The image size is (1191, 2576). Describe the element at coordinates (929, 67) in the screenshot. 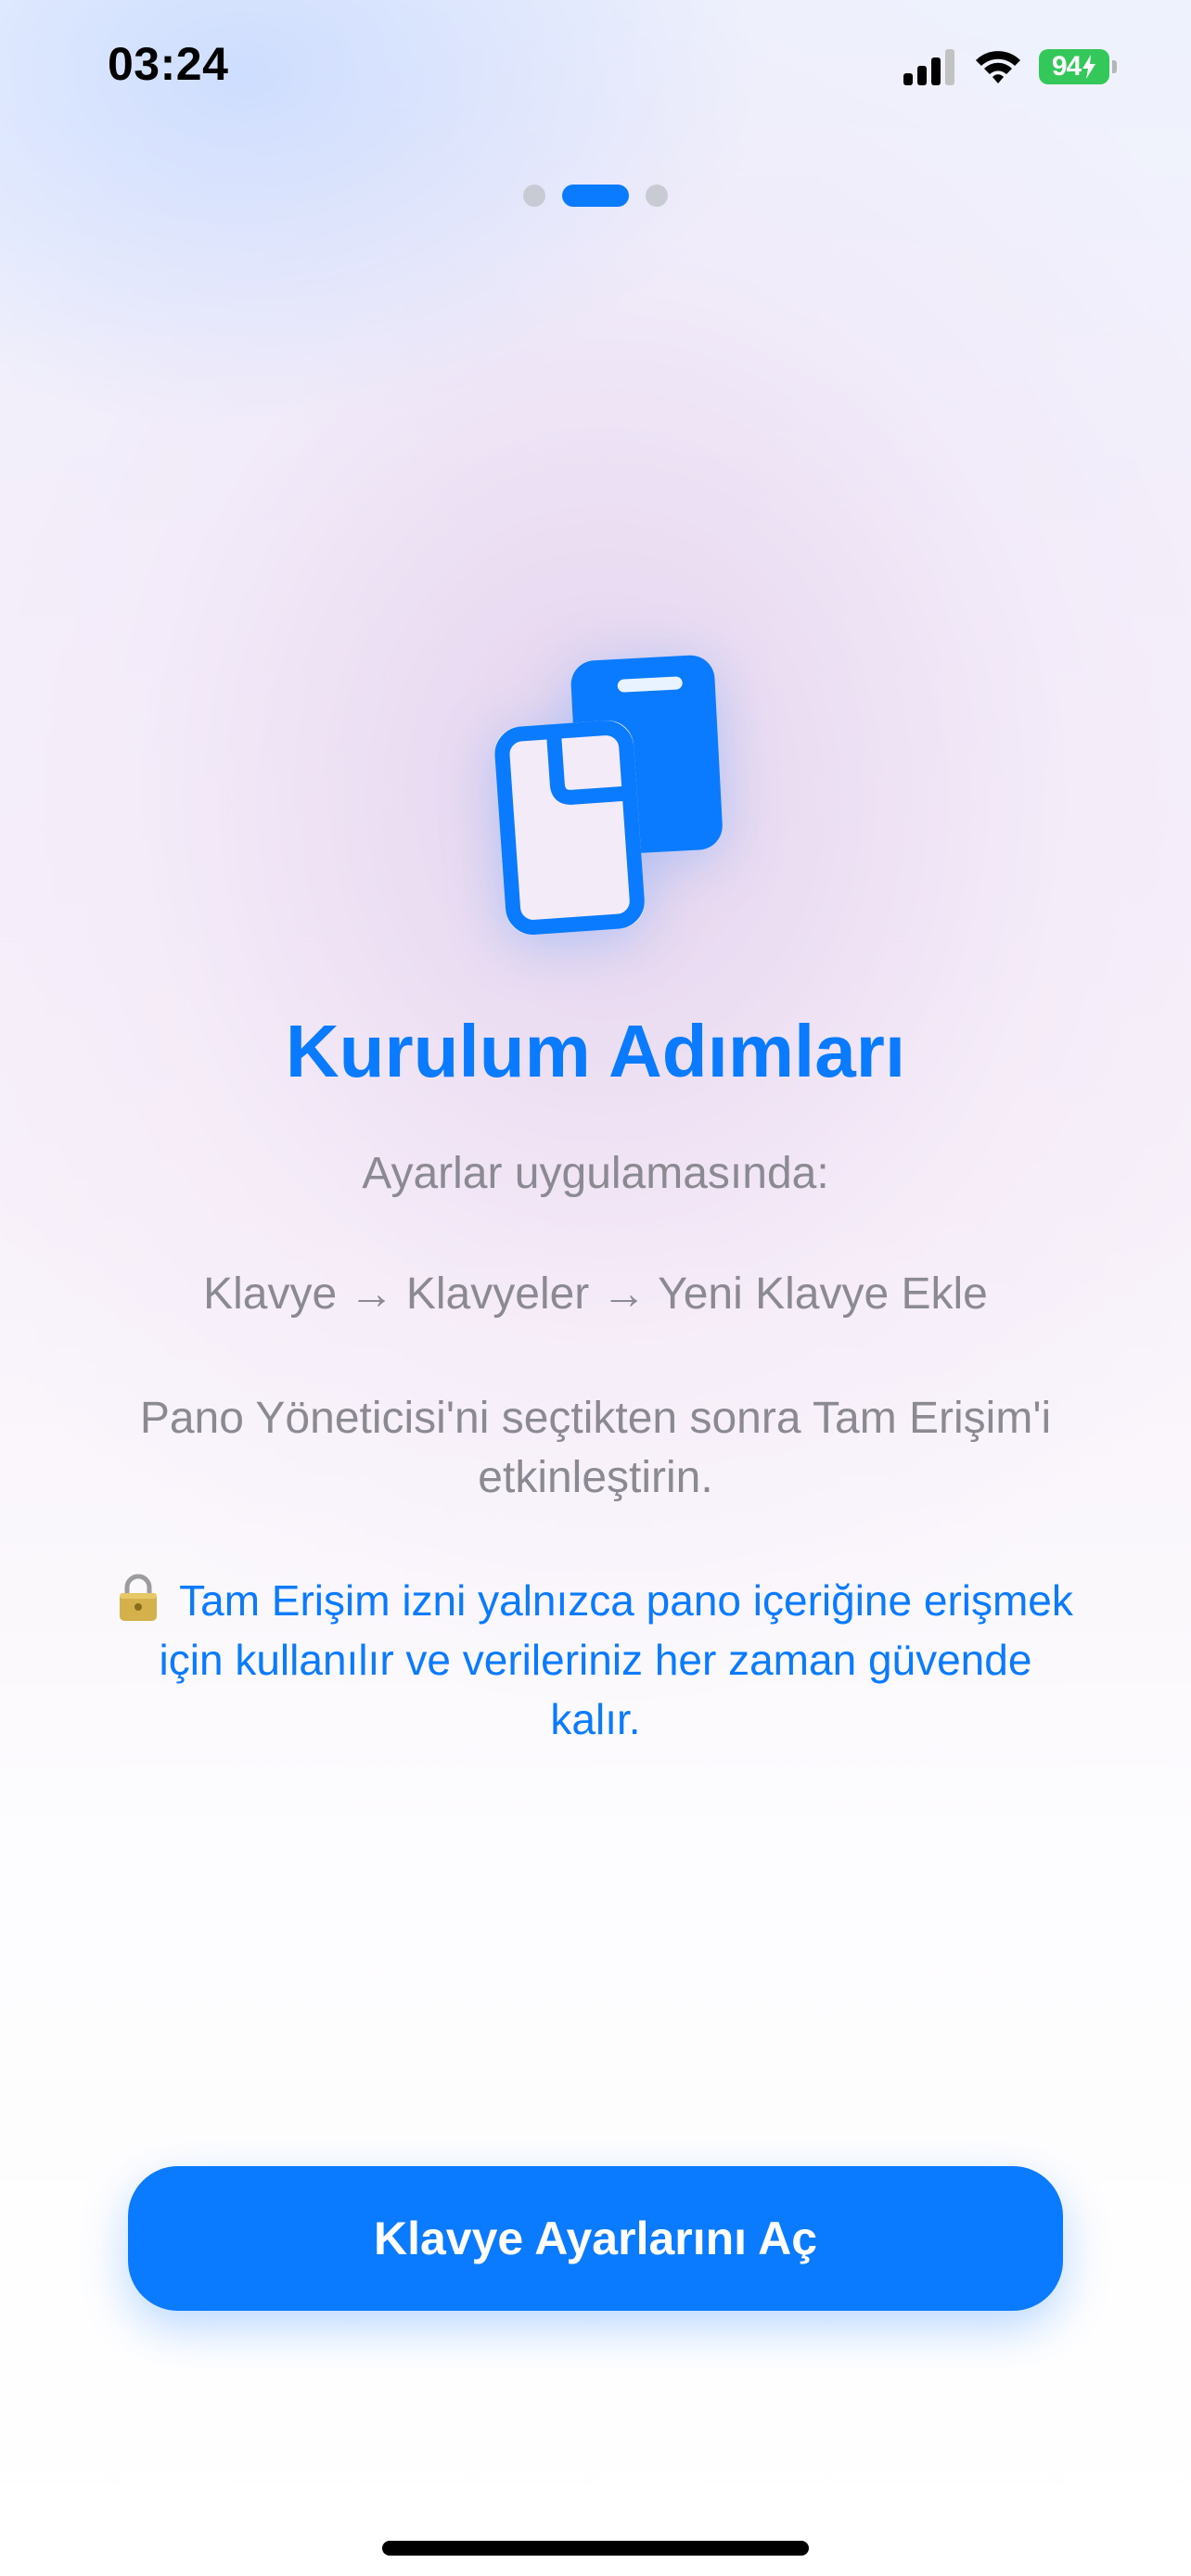

I see `cellular-signal-icon` at that location.